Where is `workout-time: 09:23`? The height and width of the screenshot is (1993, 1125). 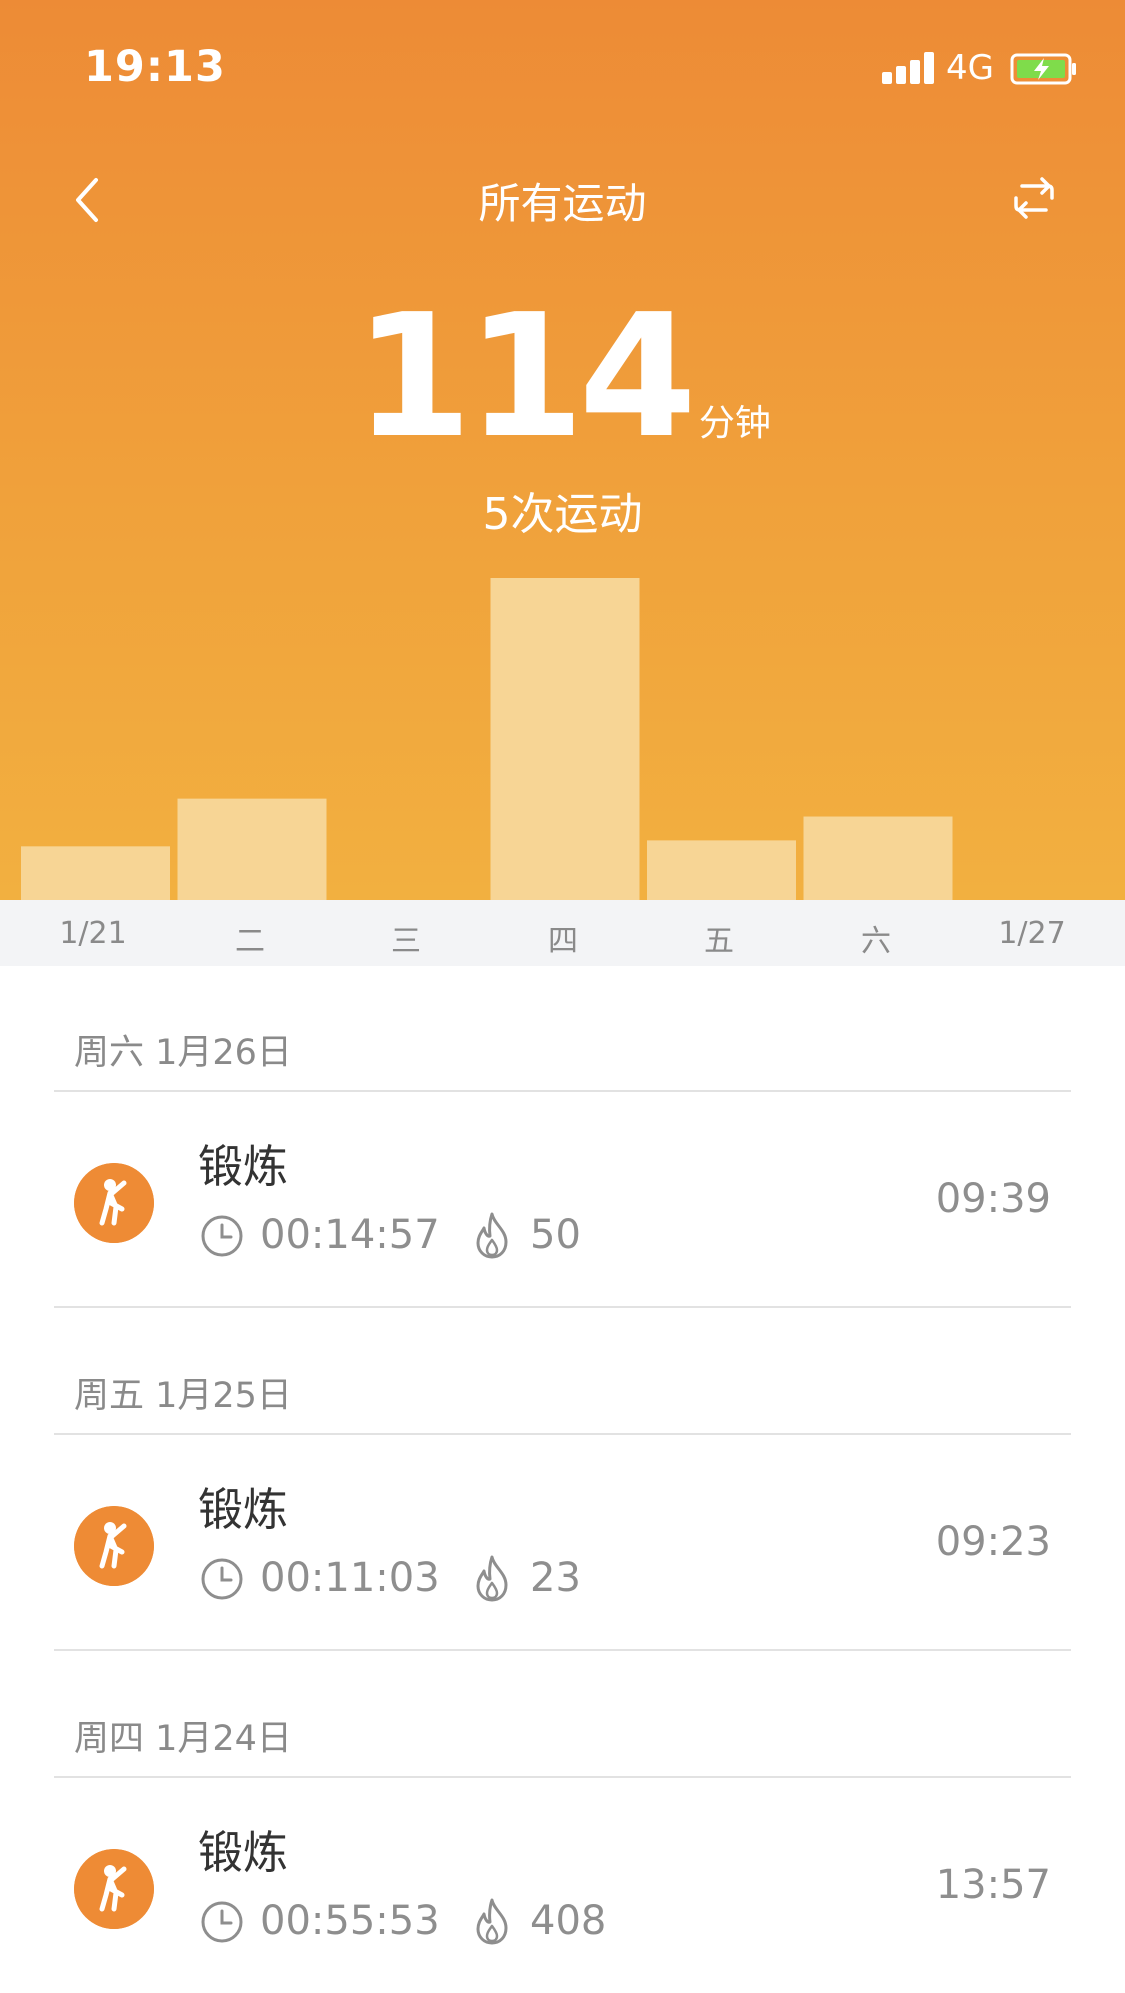 workout-time: 09:23 is located at coordinates (993, 1542).